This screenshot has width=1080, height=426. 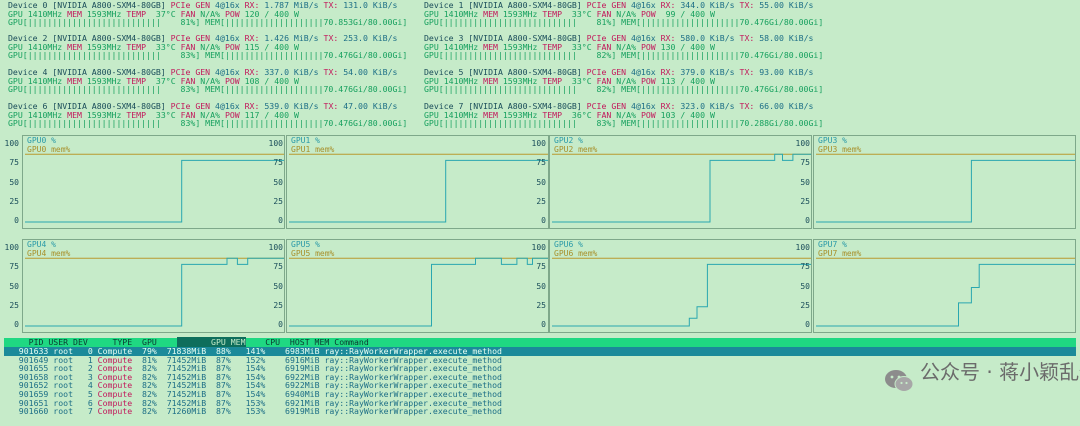 I want to click on cell-dev: 7, so click(x=83, y=411).